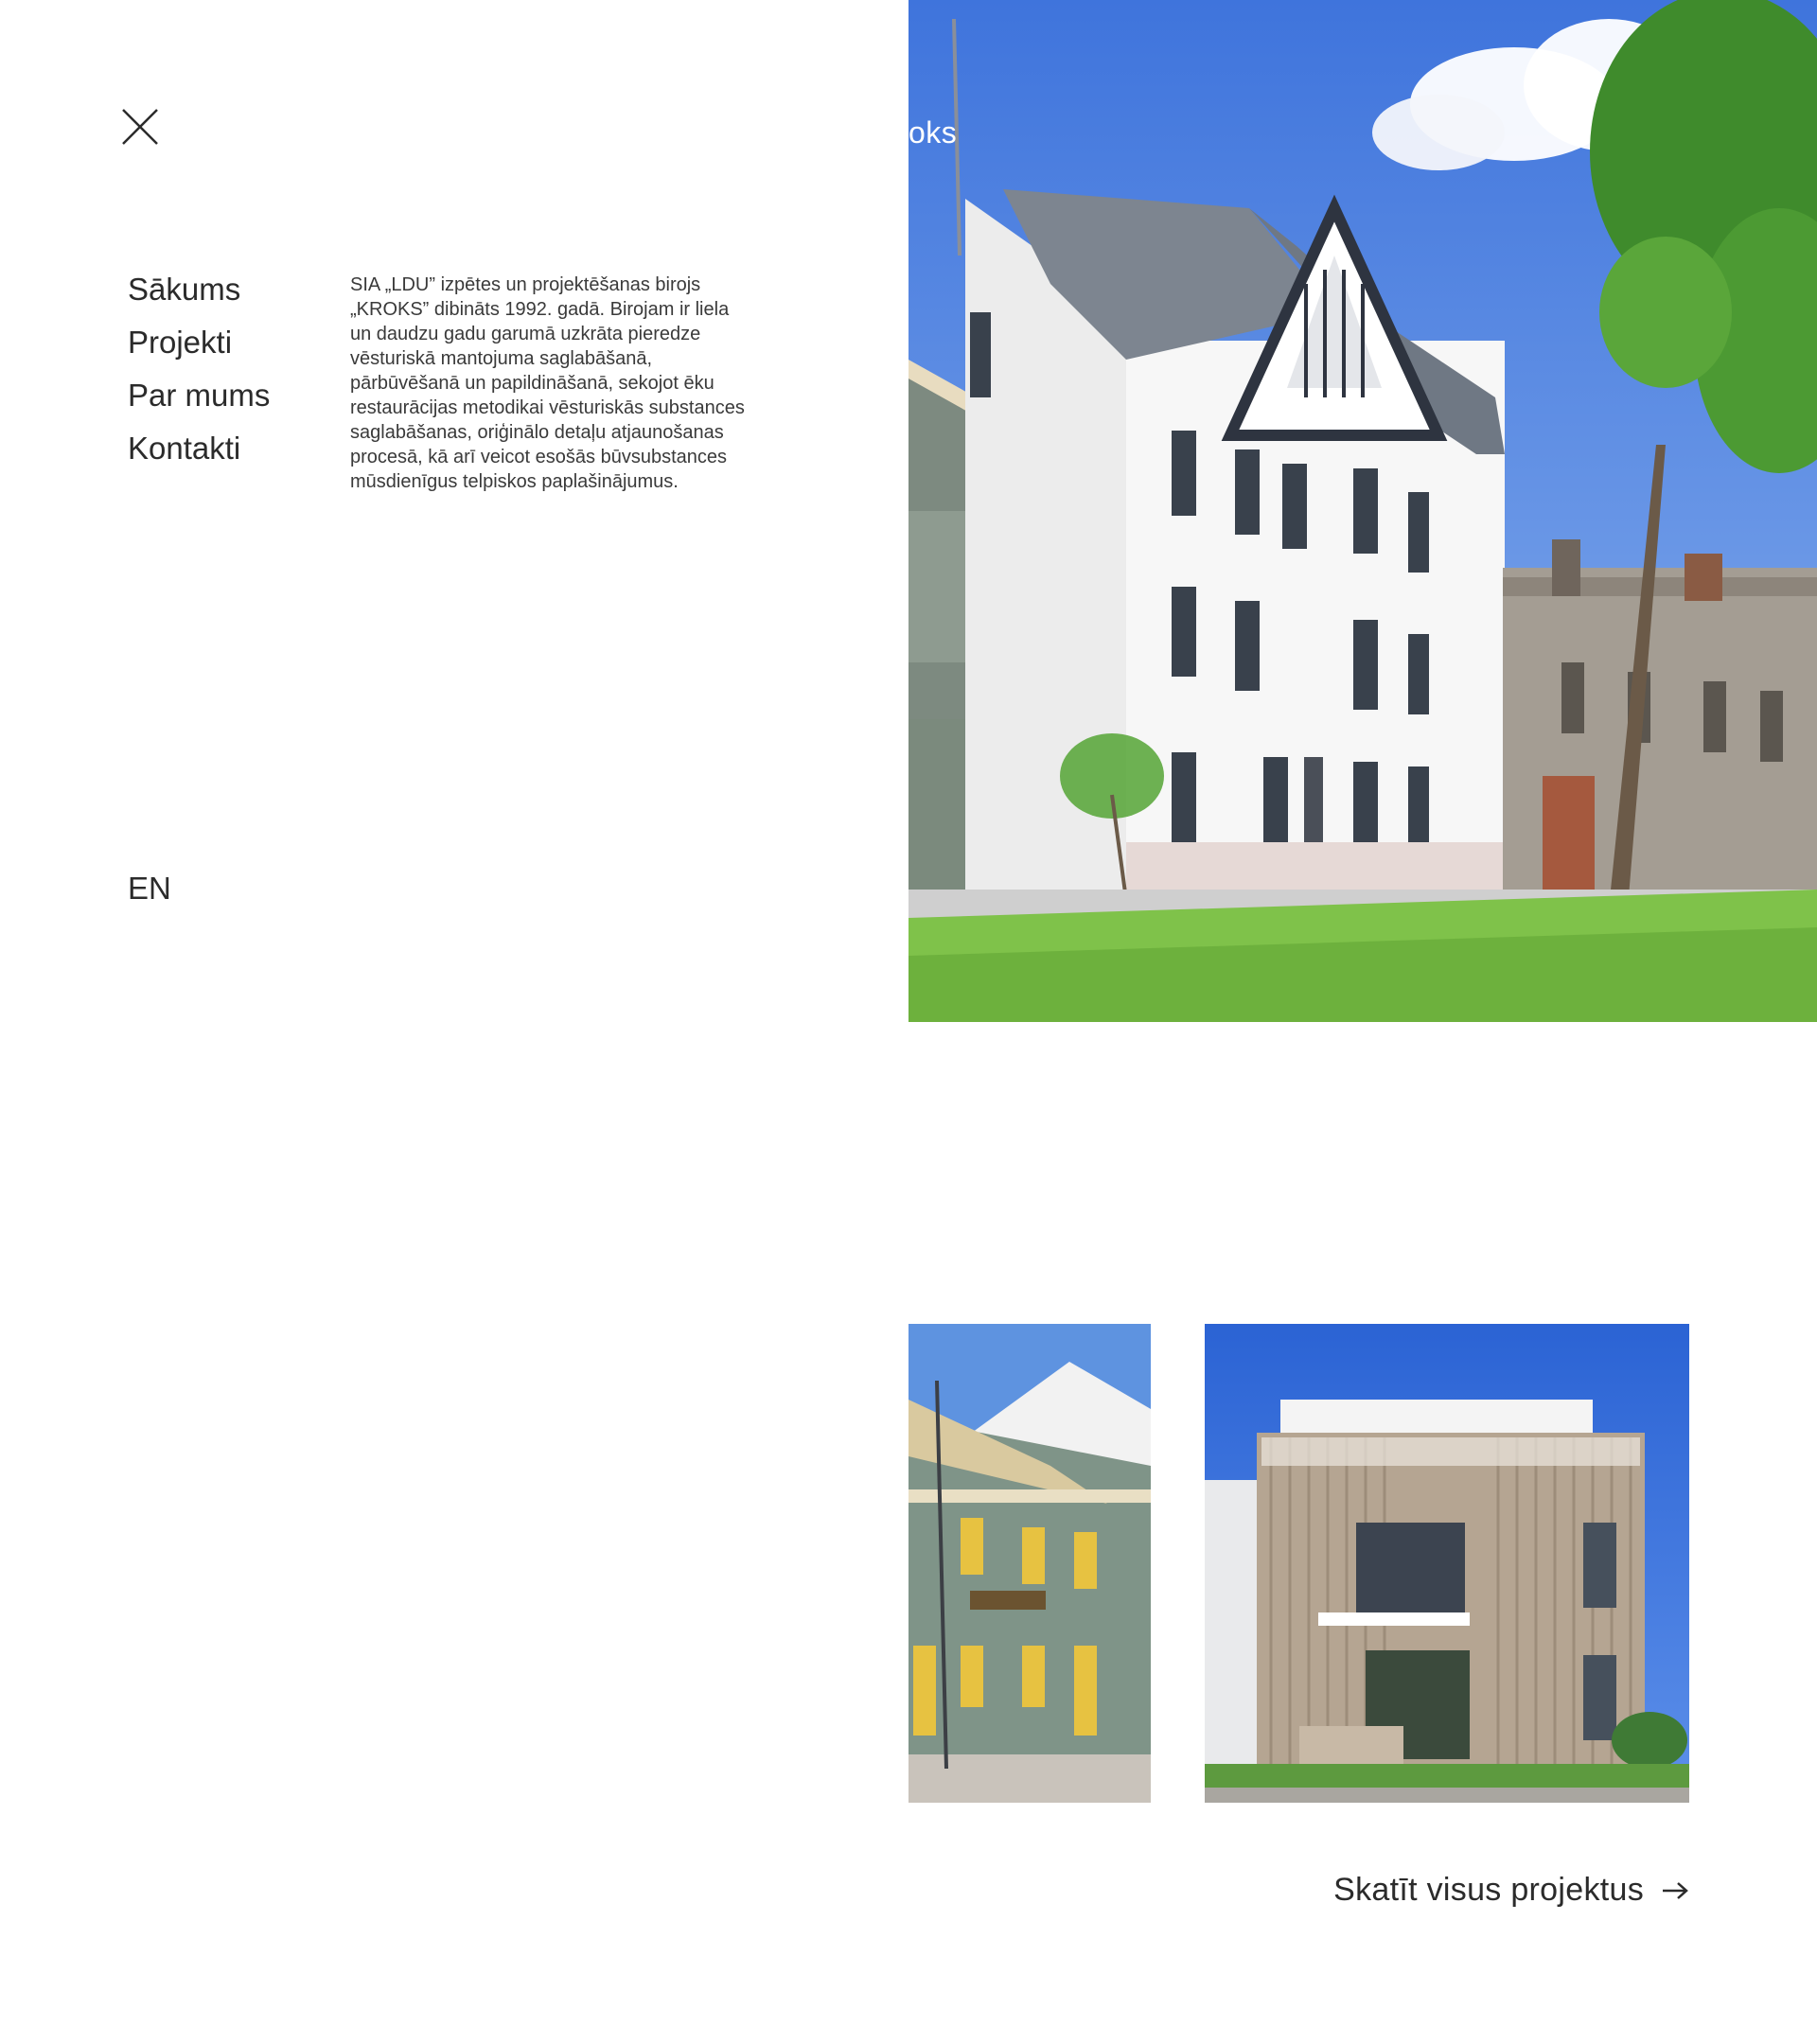 The width and height of the screenshot is (1817, 2044). What do you see at coordinates (199, 395) in the screenshot?
I see `nav-item-par-mums: Par mums` at bounding box center [199, 395].